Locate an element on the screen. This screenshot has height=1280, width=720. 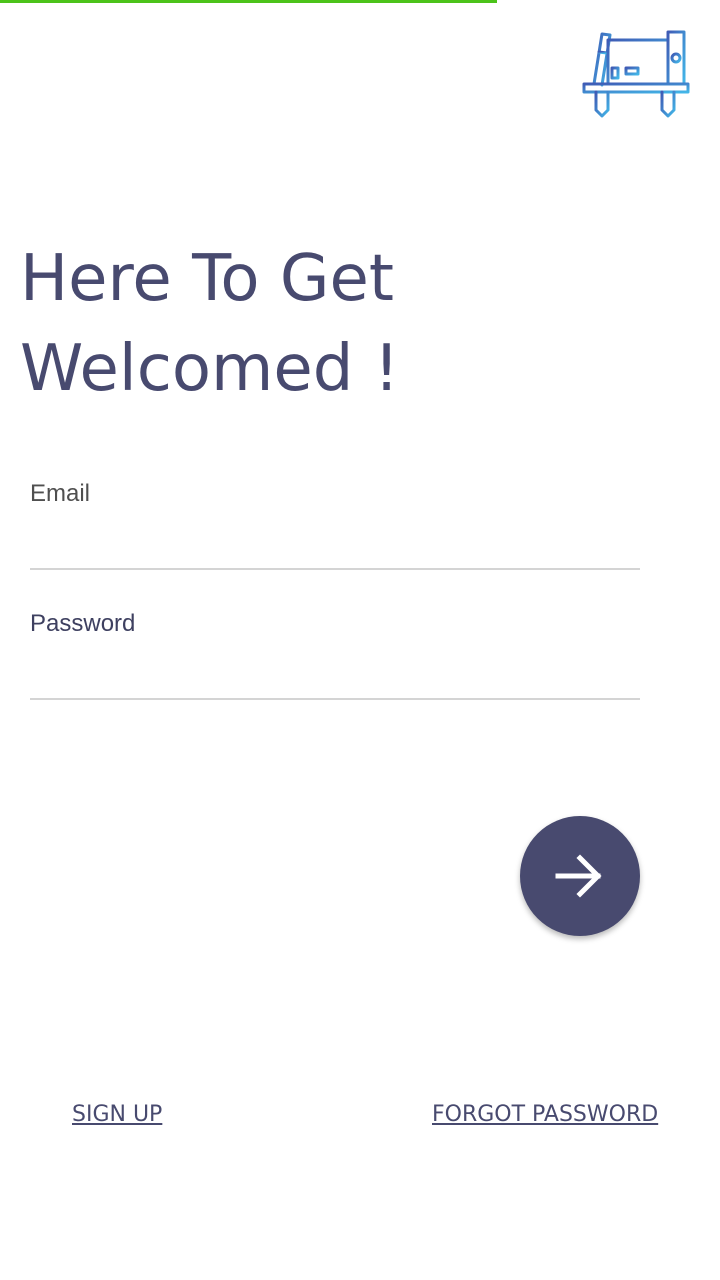
email-field-group: Email is located at coordinates (335, 525).